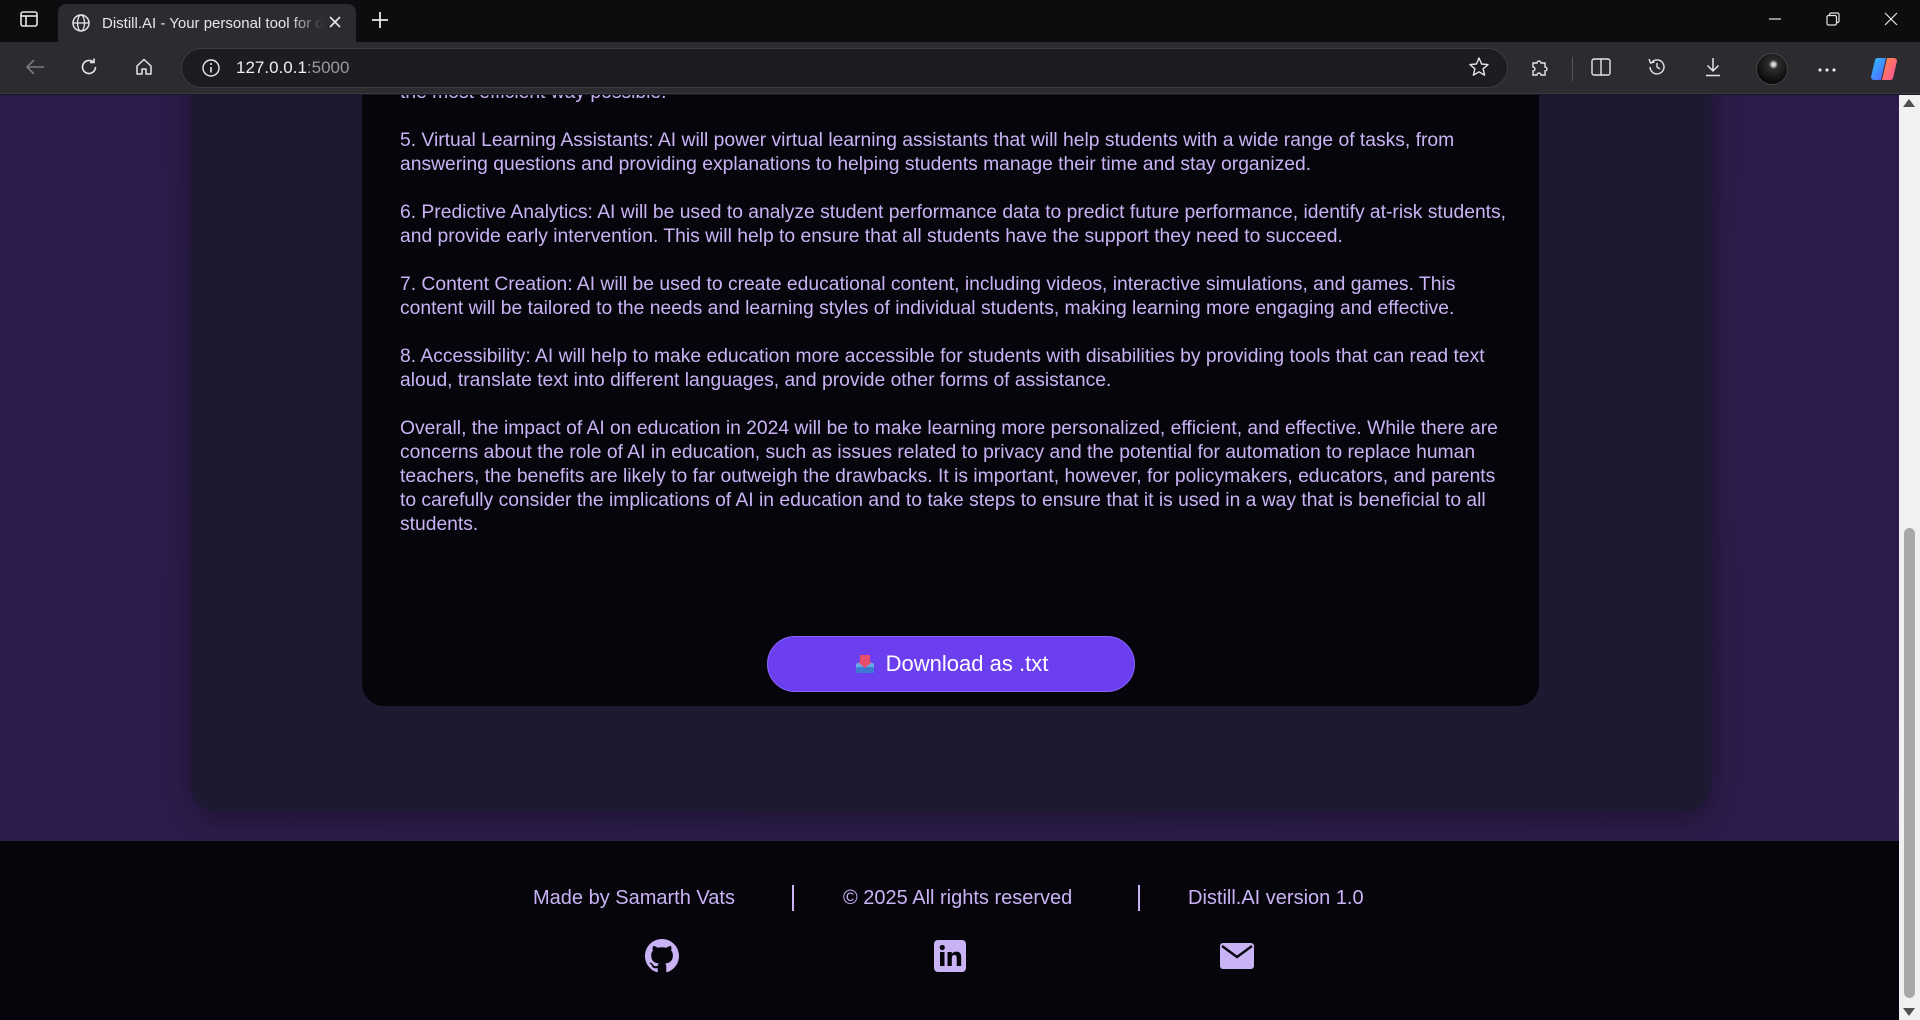 The width and height of the screenshot is (1920, 1020). What do you see at coordinates (1276, 898) in the screenshot?
I see `footer-version: Distill.AI version 1.0` at bounding box center [1276, 898].